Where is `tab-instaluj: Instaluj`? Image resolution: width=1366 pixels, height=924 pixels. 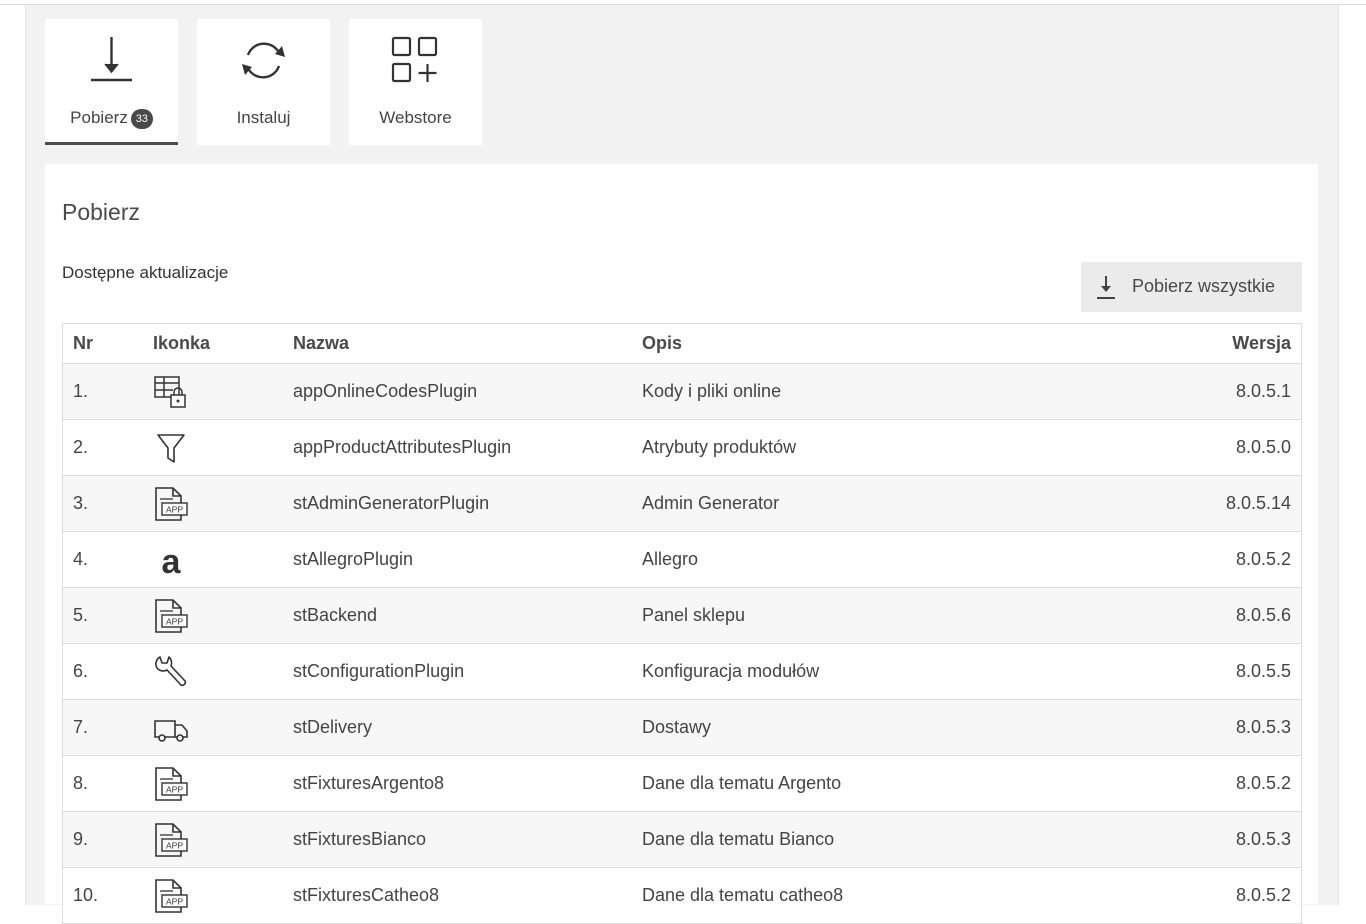 tab-instaluj: Instaluj is located at coordinates (263, 82).